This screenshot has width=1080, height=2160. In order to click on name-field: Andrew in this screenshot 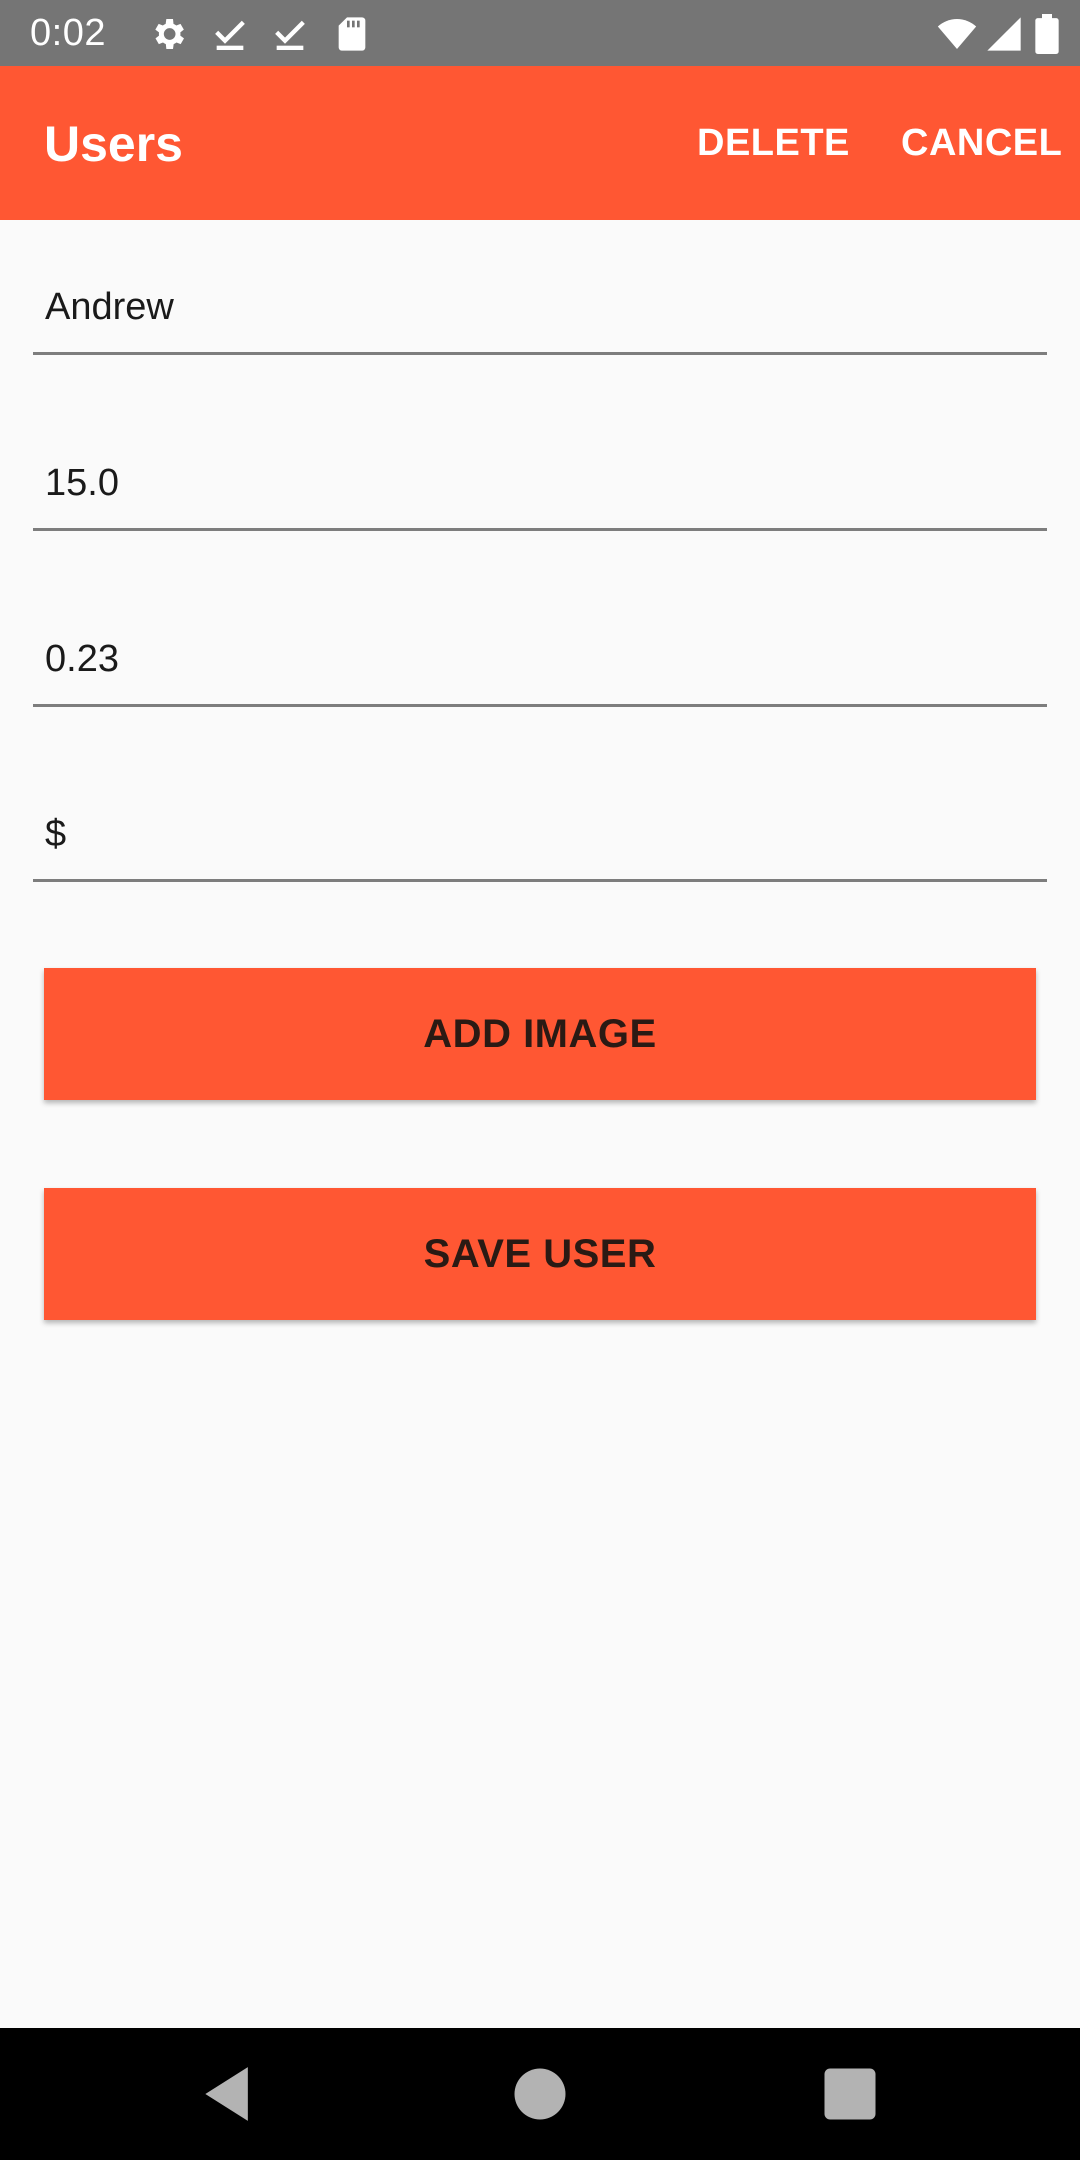, I will do `click(540, 313)`.